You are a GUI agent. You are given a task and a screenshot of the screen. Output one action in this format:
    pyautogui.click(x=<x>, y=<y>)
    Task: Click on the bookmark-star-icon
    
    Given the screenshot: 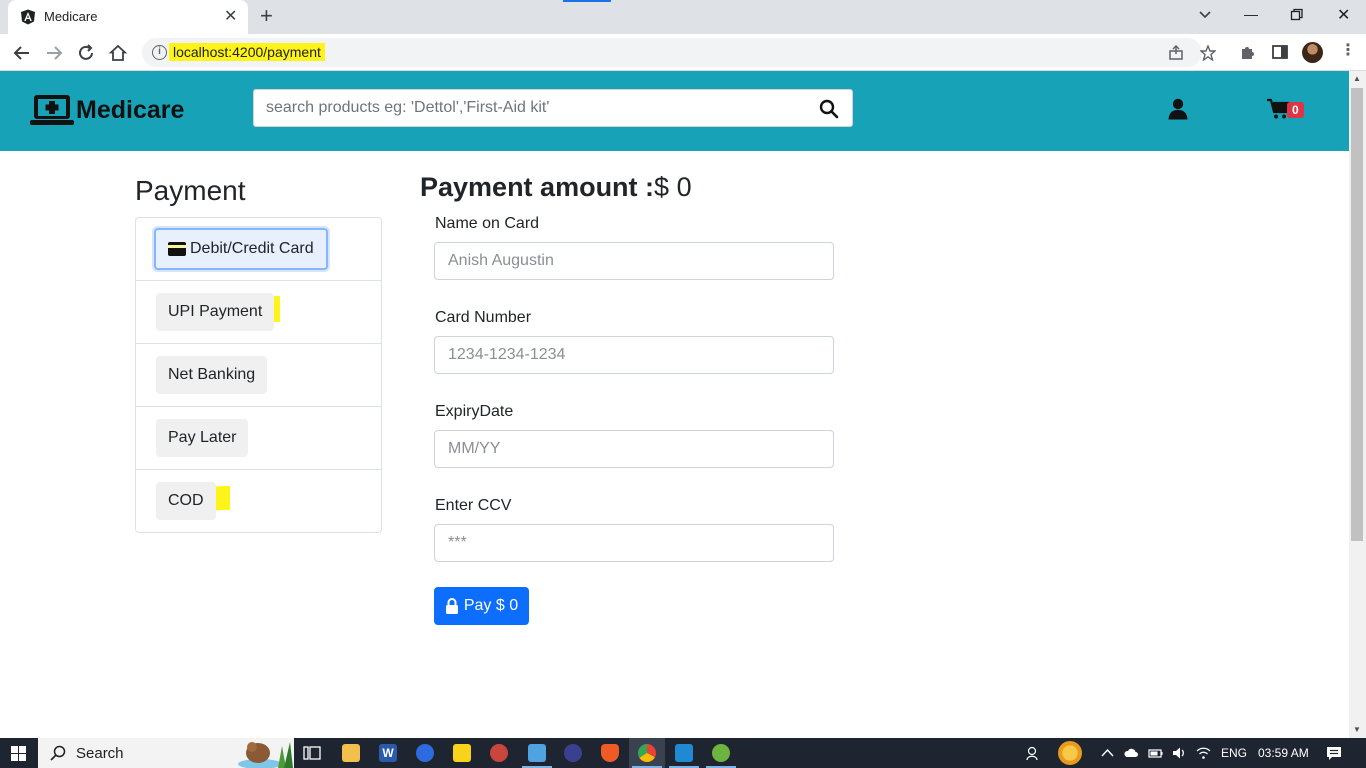 What is the action you would take?
    pyautogui.click(x=1208, y=53)
    